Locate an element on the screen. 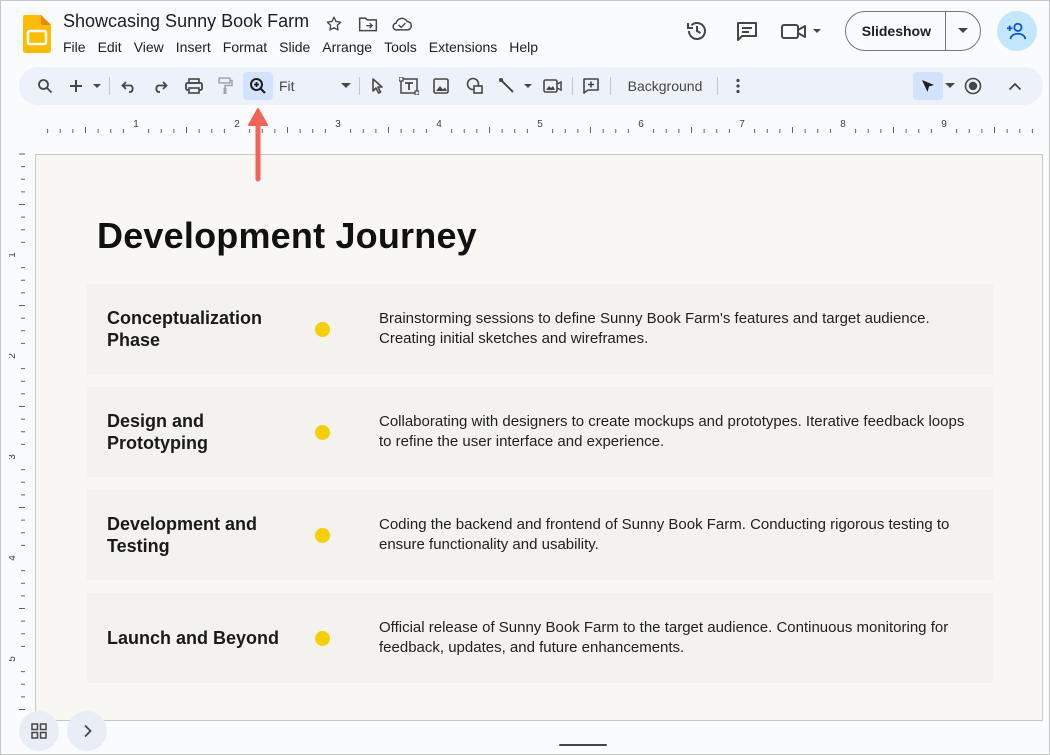 Image resolution: width=1050 pixels, height=755 pixels. print-icon is located at coordinates (194, 86).